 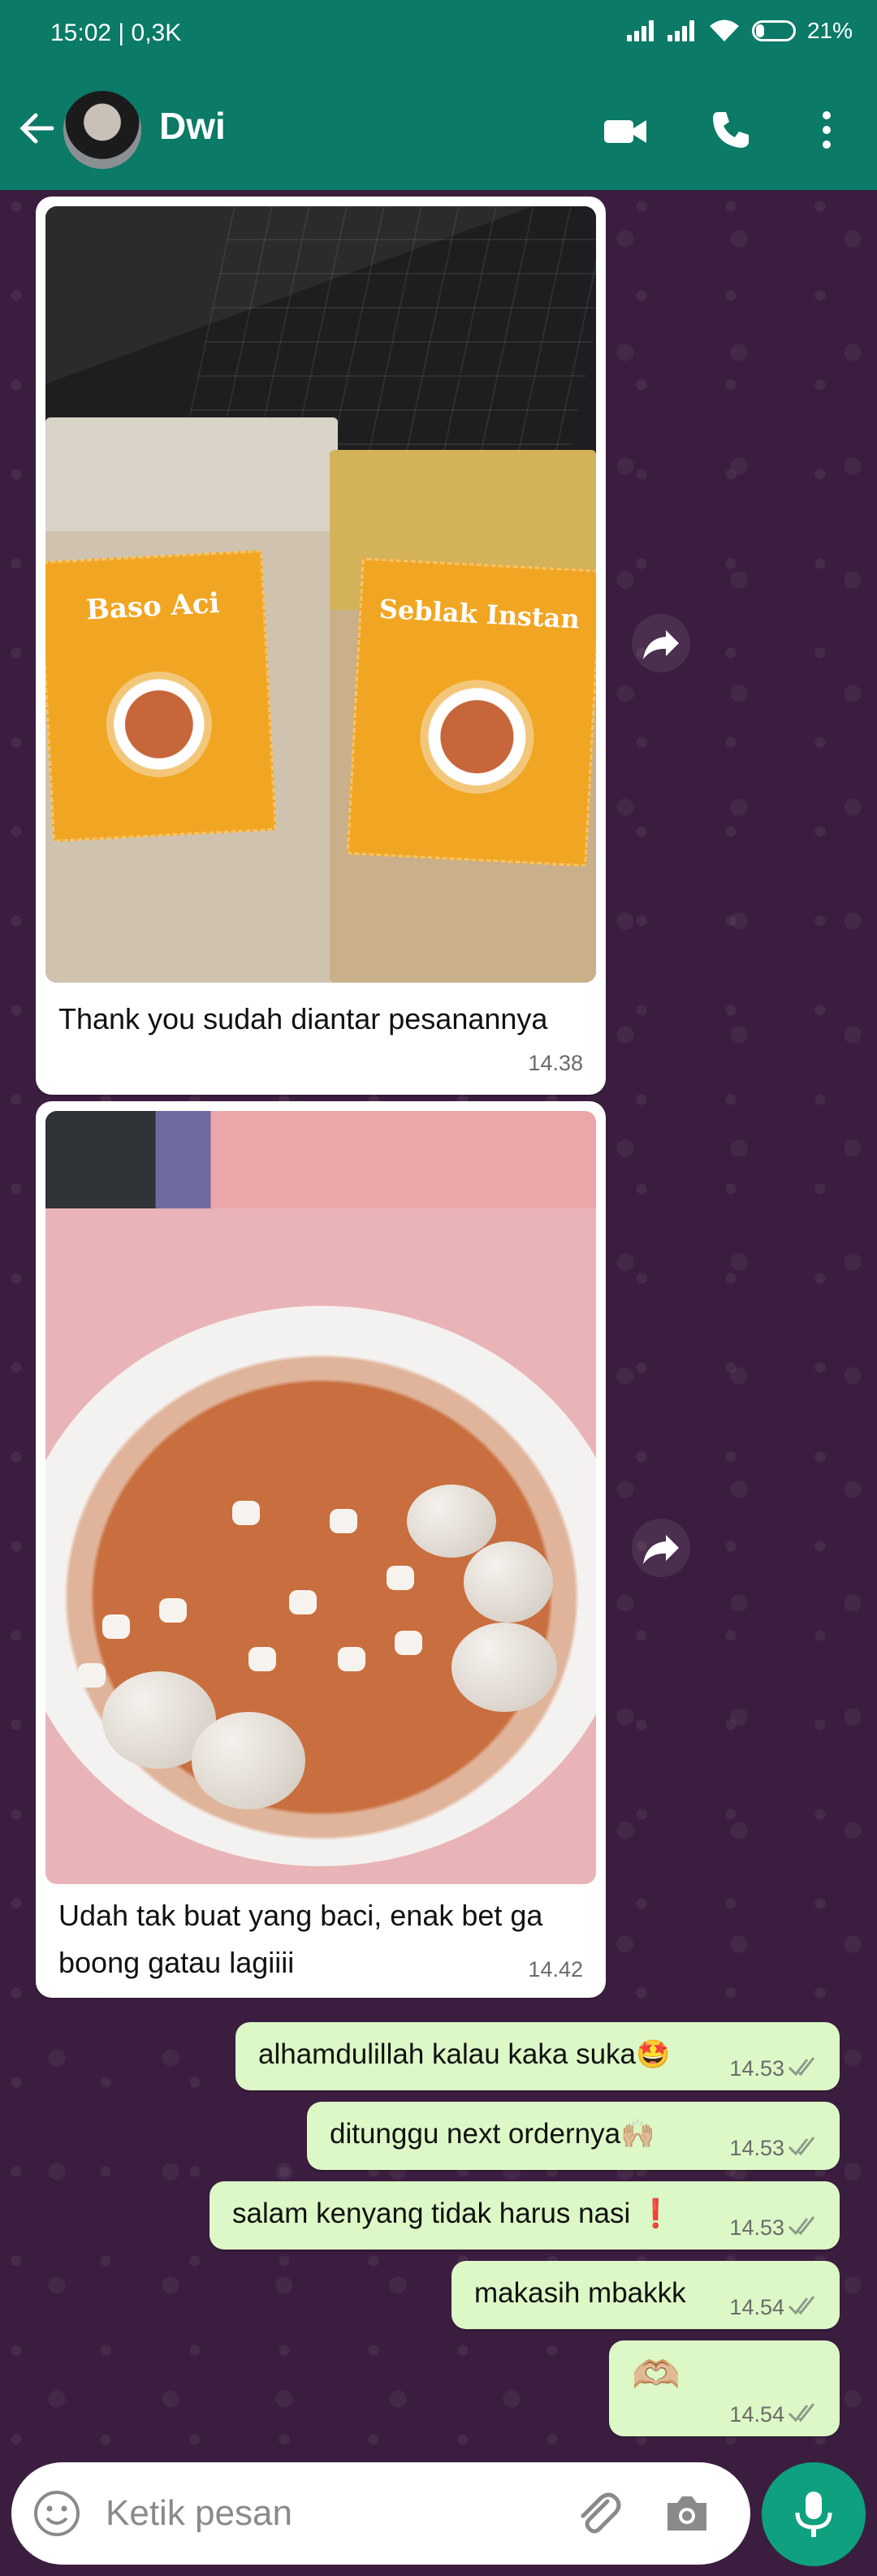 What do you see at coordinates (829, 31) in the screenshot?
I see `battery-percent: 21%` at bounding box center [829, 31].